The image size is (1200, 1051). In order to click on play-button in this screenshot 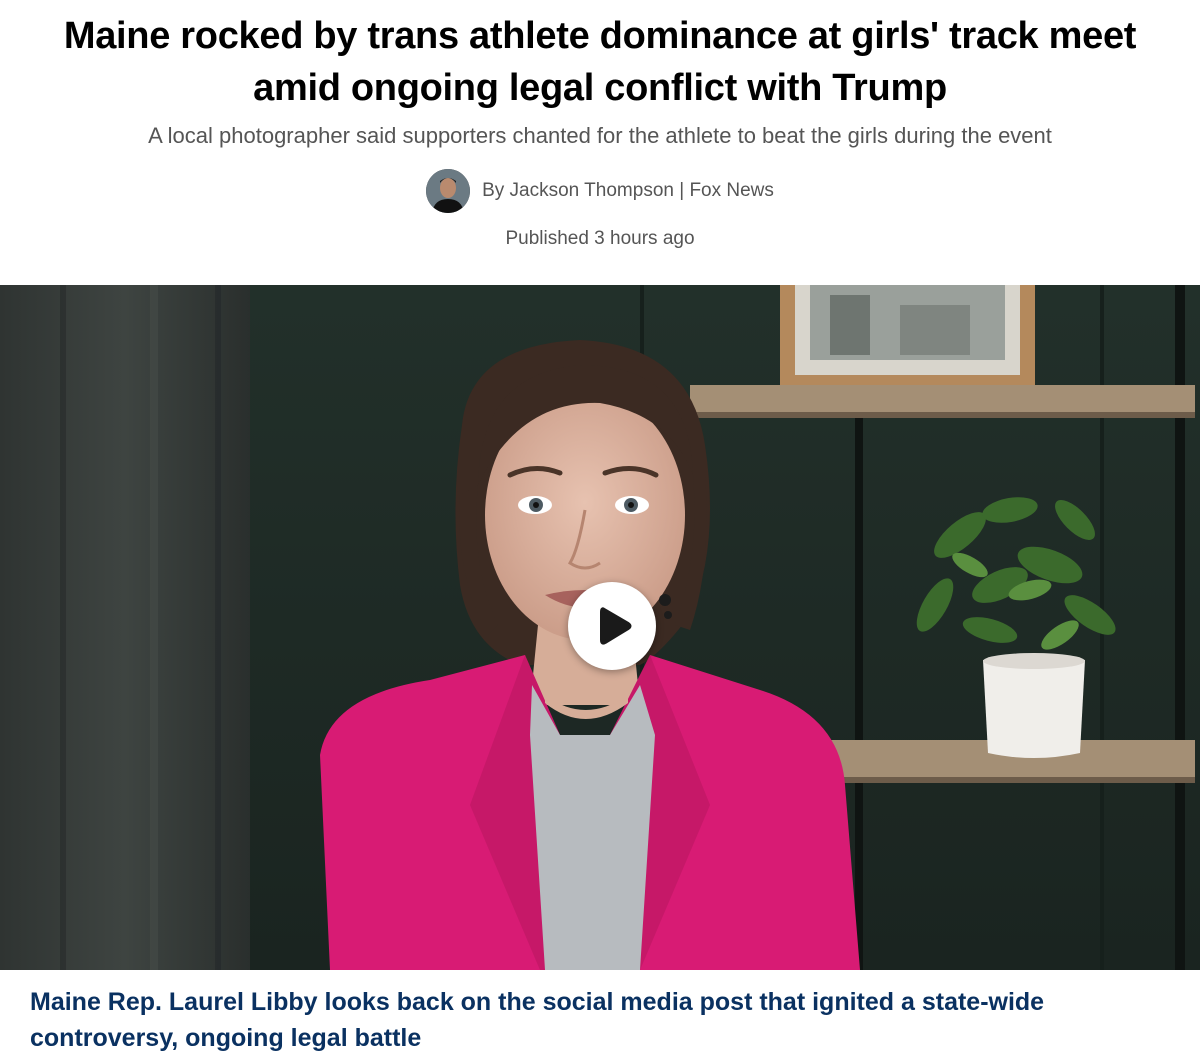, I will do `click(612, 626)`.